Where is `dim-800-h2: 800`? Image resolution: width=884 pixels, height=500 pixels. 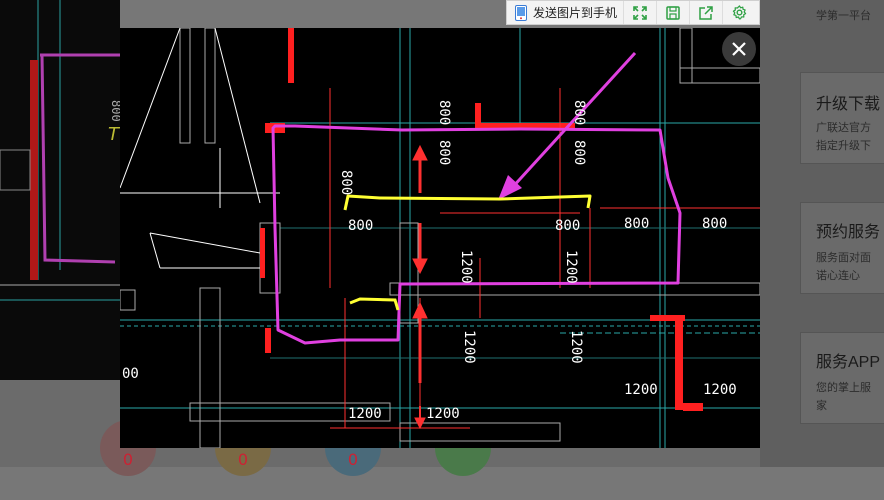 dim-800-h2: 800 is located at coordinates (567, 226).